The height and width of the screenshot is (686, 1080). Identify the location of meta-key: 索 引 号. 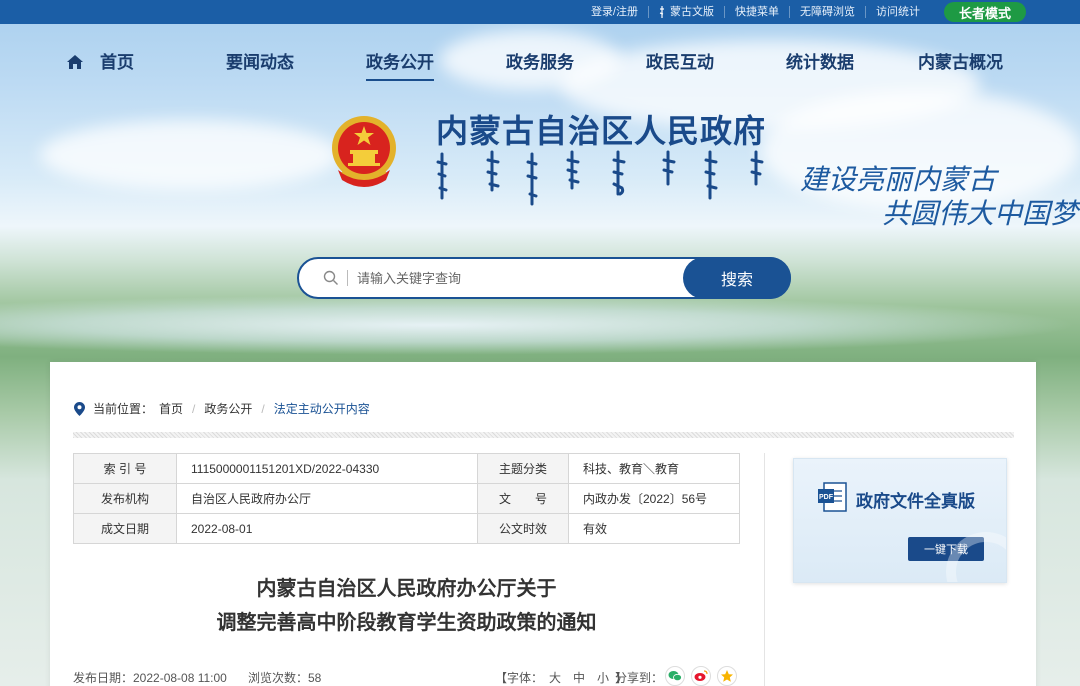
(125, 468).